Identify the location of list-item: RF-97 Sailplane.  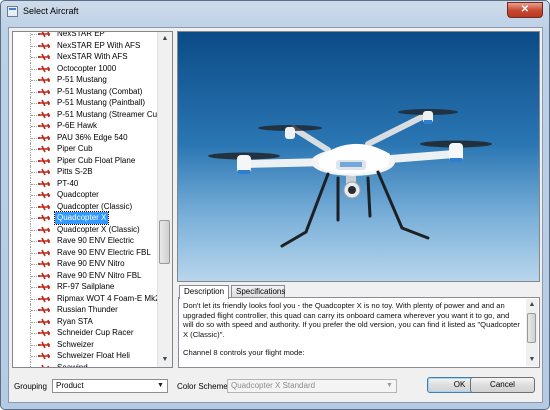
(86, 287).